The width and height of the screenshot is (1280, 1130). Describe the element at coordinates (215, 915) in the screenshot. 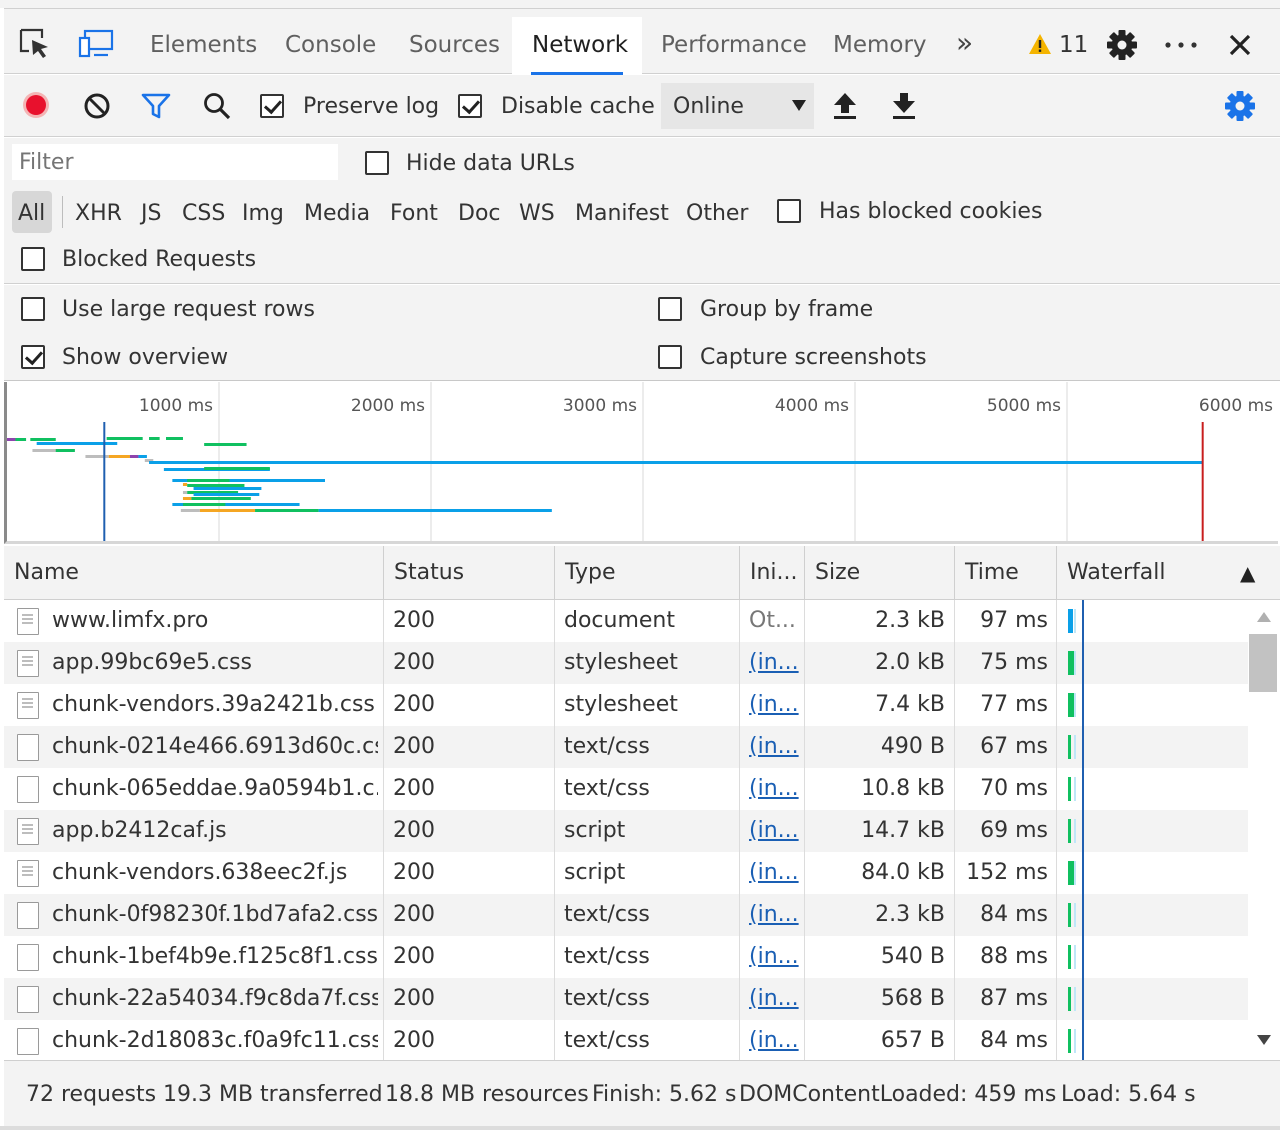

I see `request-name: chunk-0f98230f.1bd7afa2.css` at that location.